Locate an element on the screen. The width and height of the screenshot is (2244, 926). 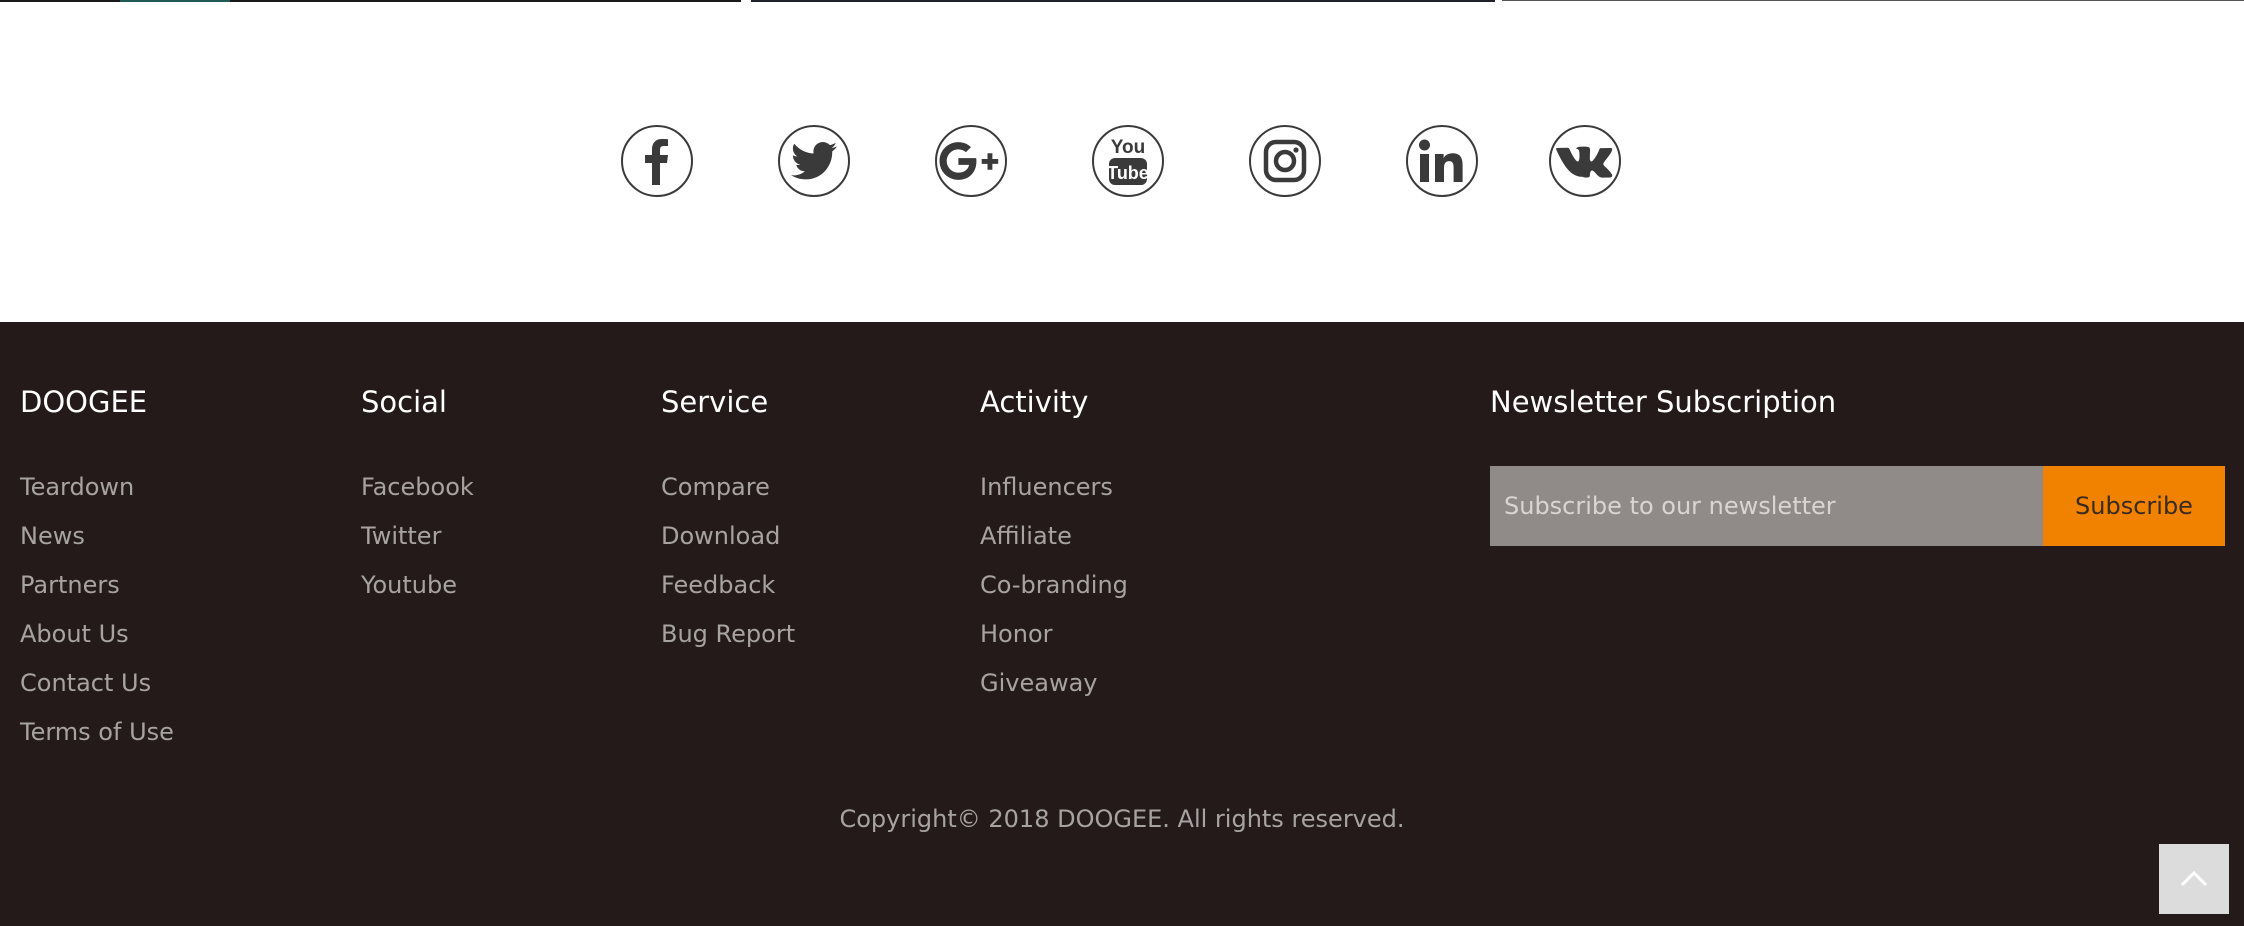
footer-link-giveaway: Giveaway is located at coordinates (1054, 692).